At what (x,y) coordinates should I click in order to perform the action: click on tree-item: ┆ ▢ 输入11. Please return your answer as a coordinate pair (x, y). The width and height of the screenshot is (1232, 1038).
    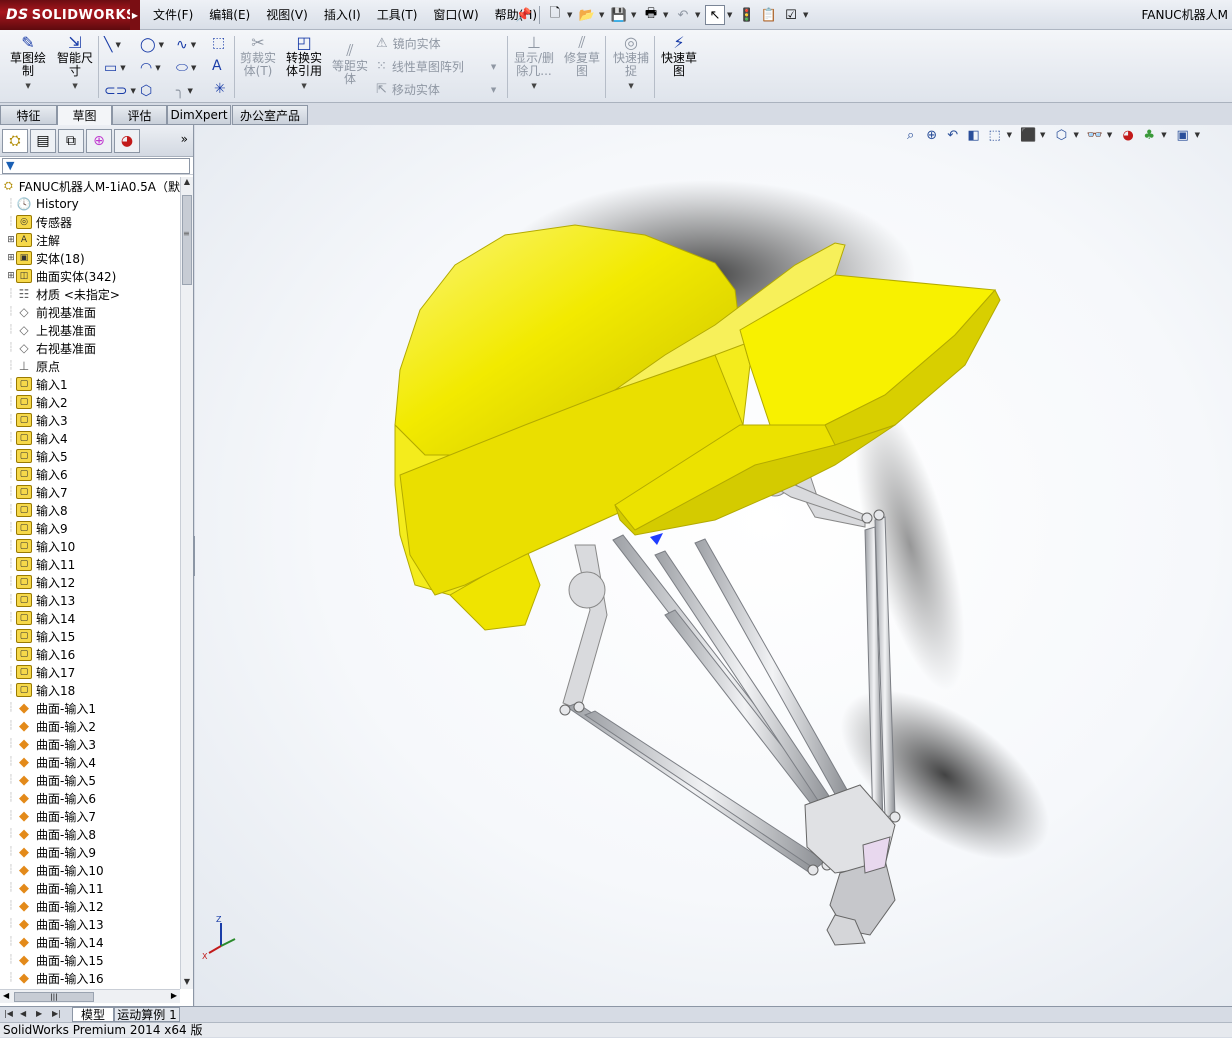
    Looking at the image, I should click on (90, 564).